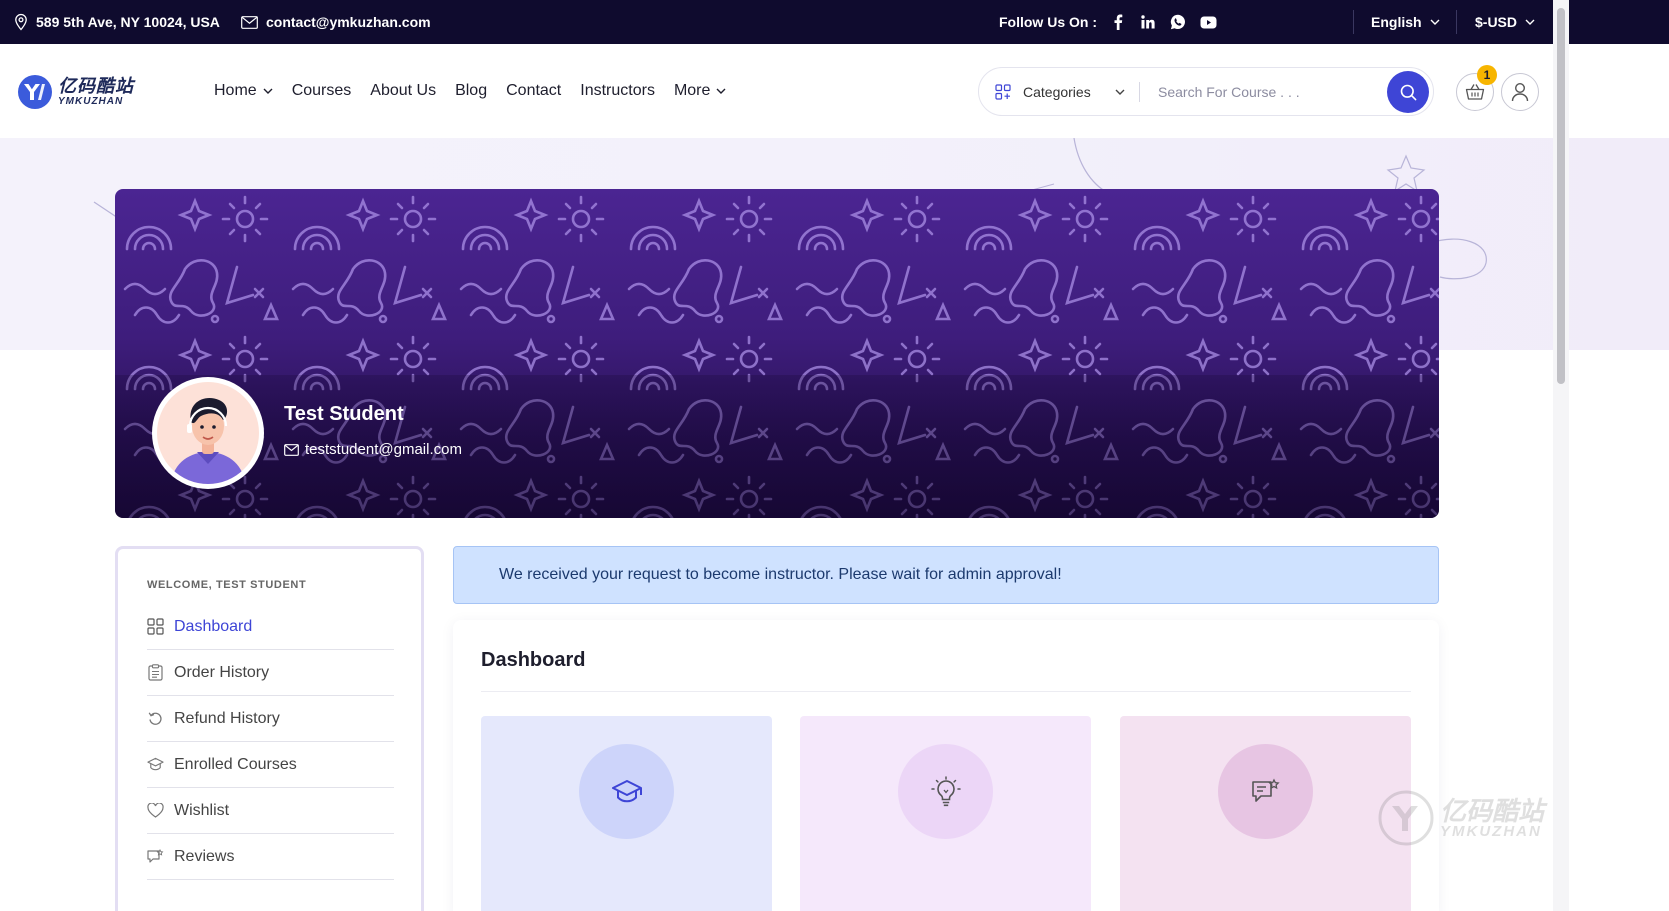 The height and width of the screenshot is (911, 1669). I want to click on address: 589 5th Ave, NY 10024, USA, so click(117, 22).